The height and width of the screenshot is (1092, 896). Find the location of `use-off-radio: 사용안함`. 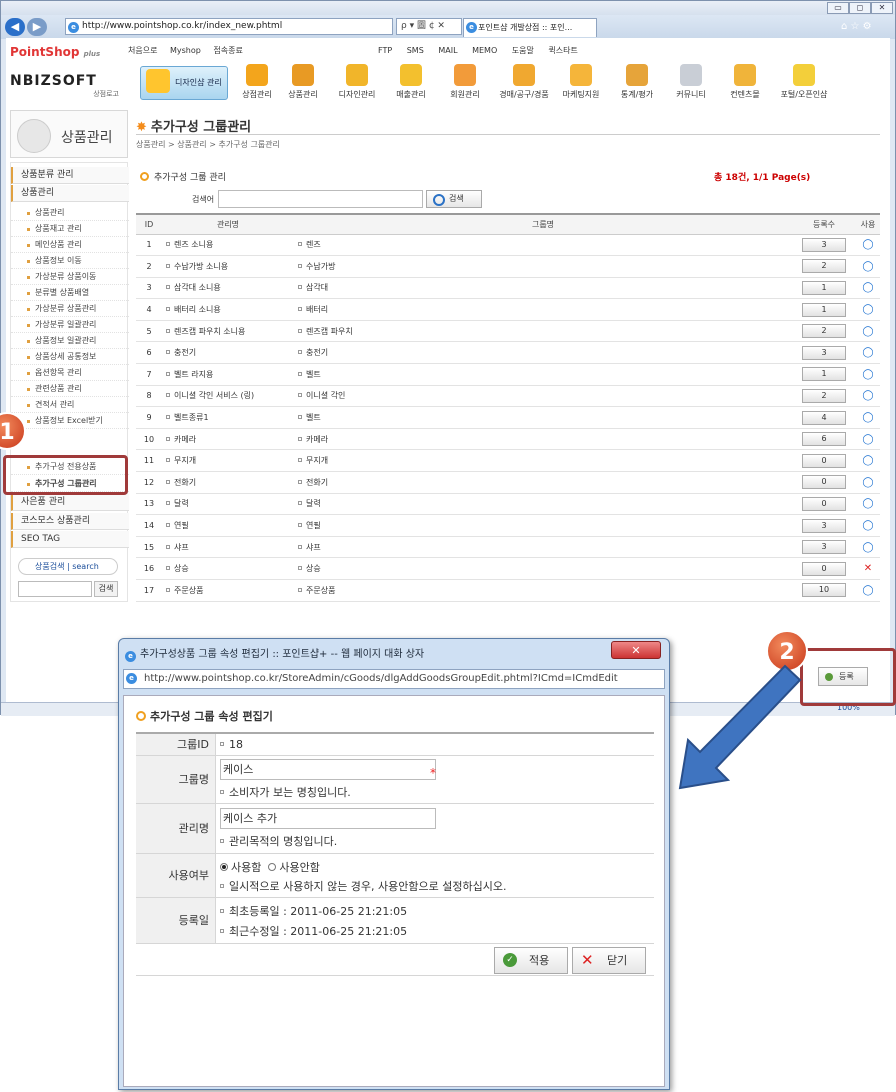

use-off-radio: 사용안함 is located at coordinates (294, 867).